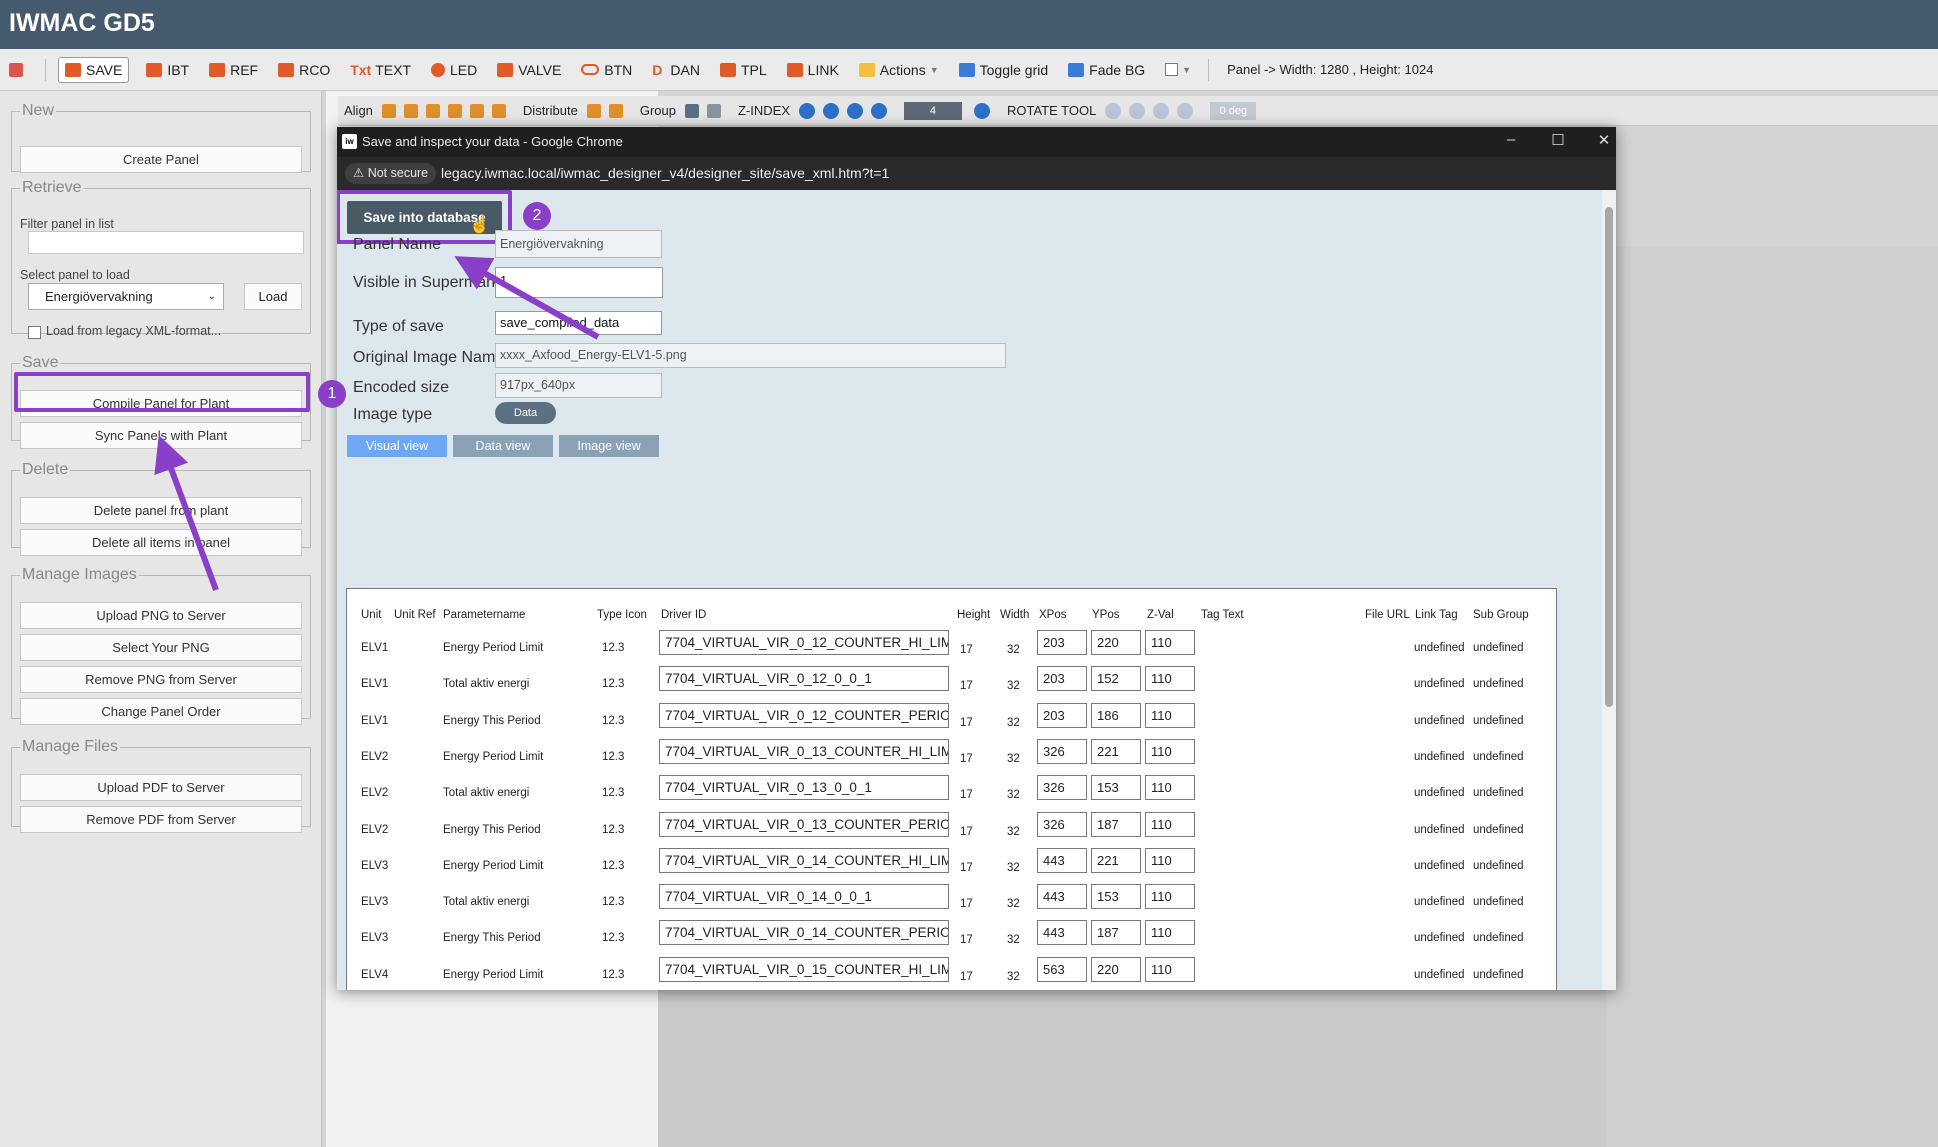  What do you see at coordinates (804, 824) in the screenshot?
I see `driver-id-input: 7704_VIRTUAL_VIR_0_13_COUNTER_PERIOD` at bounding box center [804, 824].